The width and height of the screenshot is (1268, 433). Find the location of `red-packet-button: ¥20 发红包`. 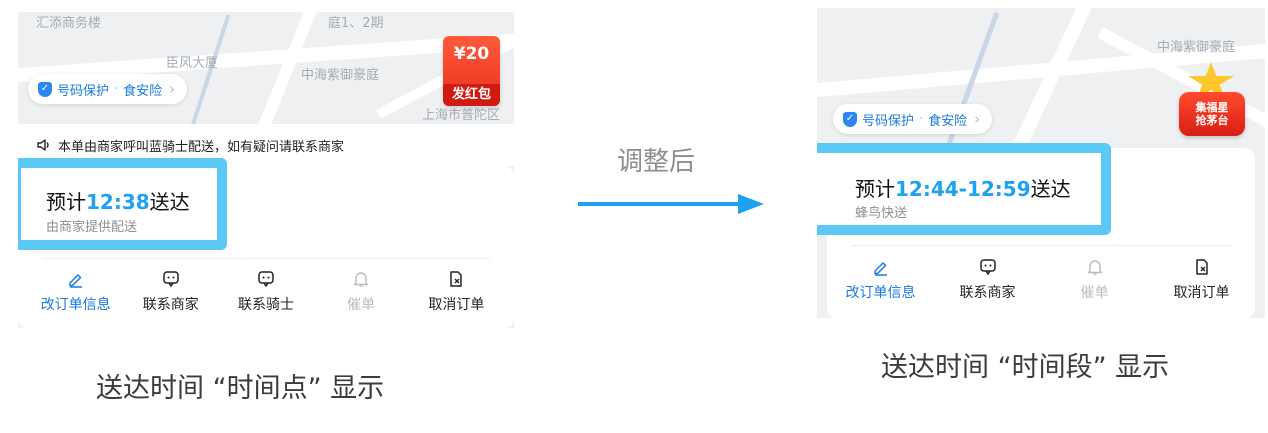

red-packet-button: ¥20 发红包 is located at coordinates (471, 71).